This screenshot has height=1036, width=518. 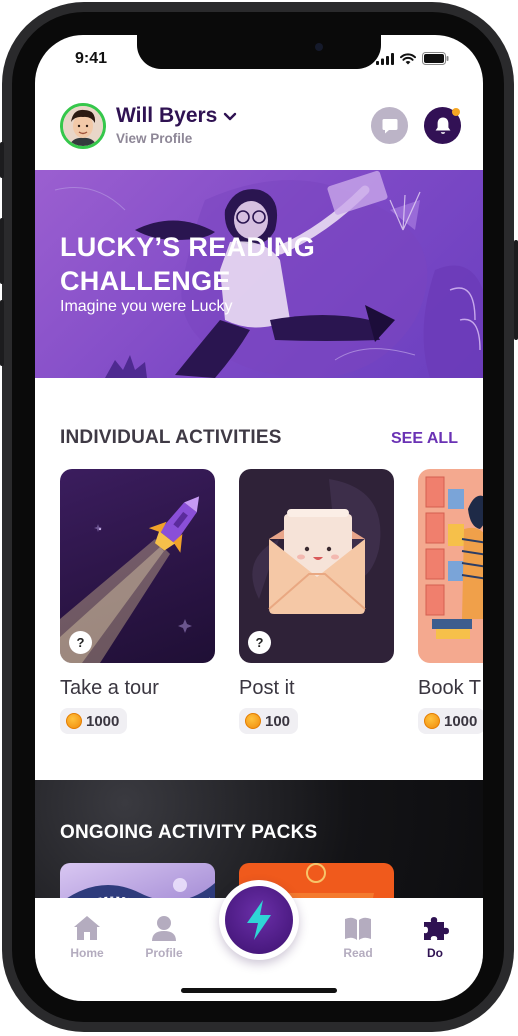 I want to click on signal-icon, so click(x=385, y=58).